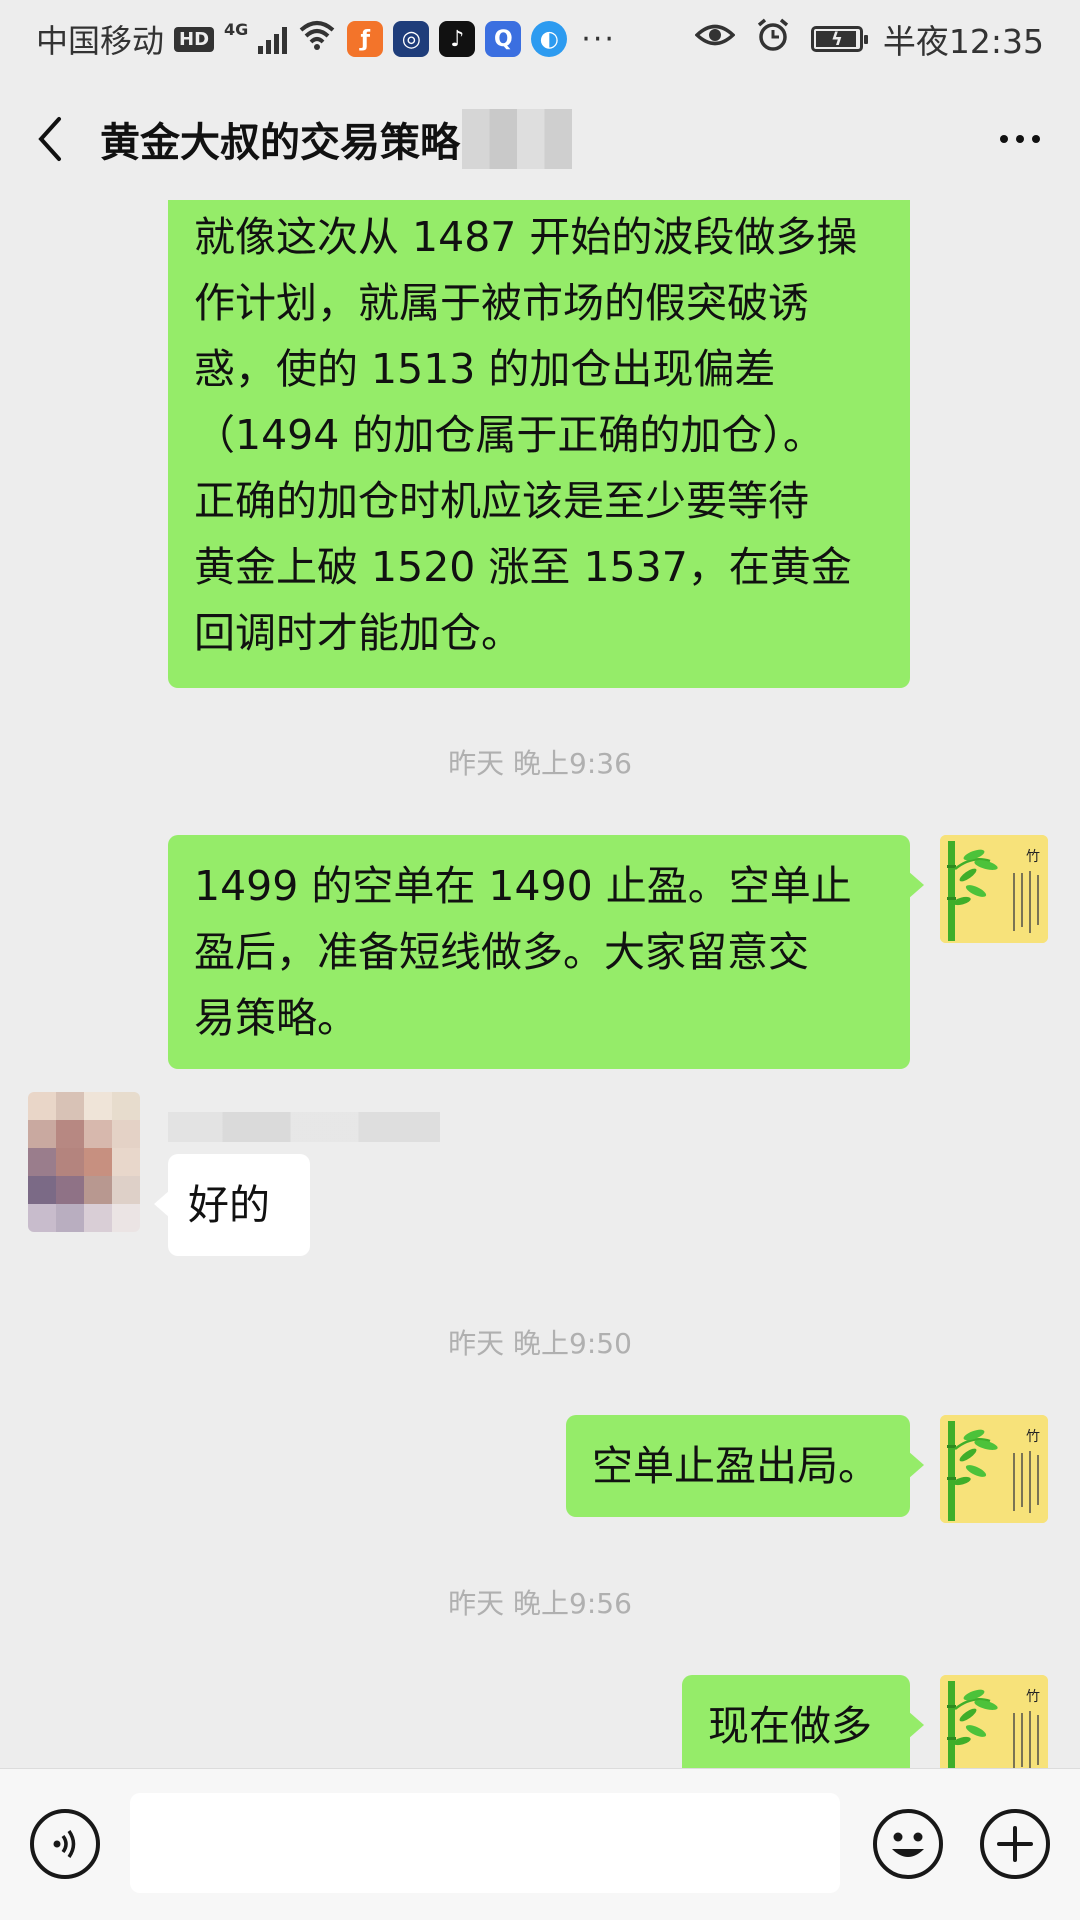 This screenshot has height=1920, width=1080. Describe the element at coordinates (735, 1466) in the screenshot. I see `message-line: 空单止盈出局。` at that location.